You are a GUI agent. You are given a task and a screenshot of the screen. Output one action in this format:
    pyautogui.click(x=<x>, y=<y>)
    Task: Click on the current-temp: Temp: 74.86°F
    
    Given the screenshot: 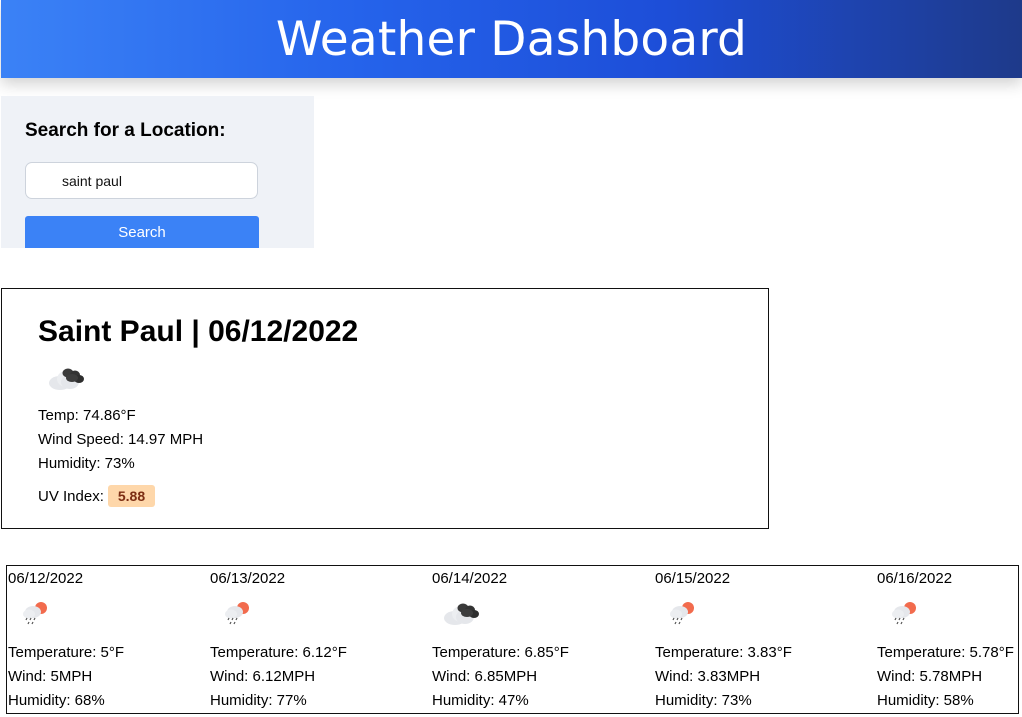 What is the action you would take?
    pyautogui.click(x=87, y=415)
    